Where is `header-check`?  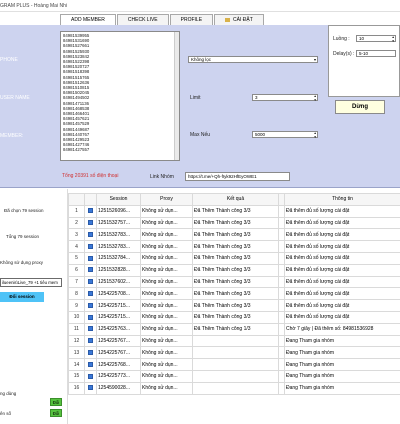 header-check is located at coordinates (90, 199).